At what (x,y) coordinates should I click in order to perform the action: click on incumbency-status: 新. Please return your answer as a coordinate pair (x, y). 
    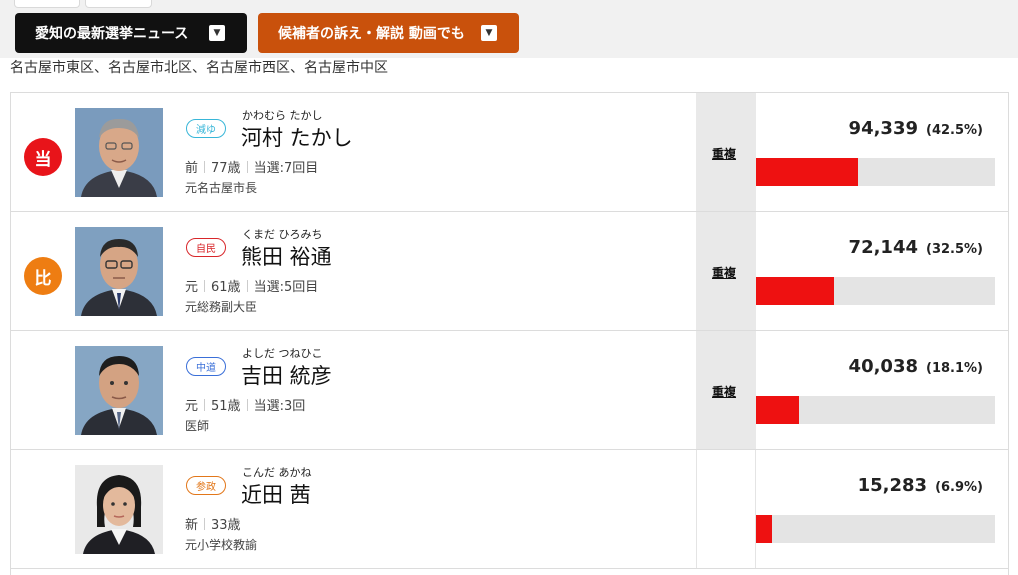
    Looking at the image, I should click on (192, 525).